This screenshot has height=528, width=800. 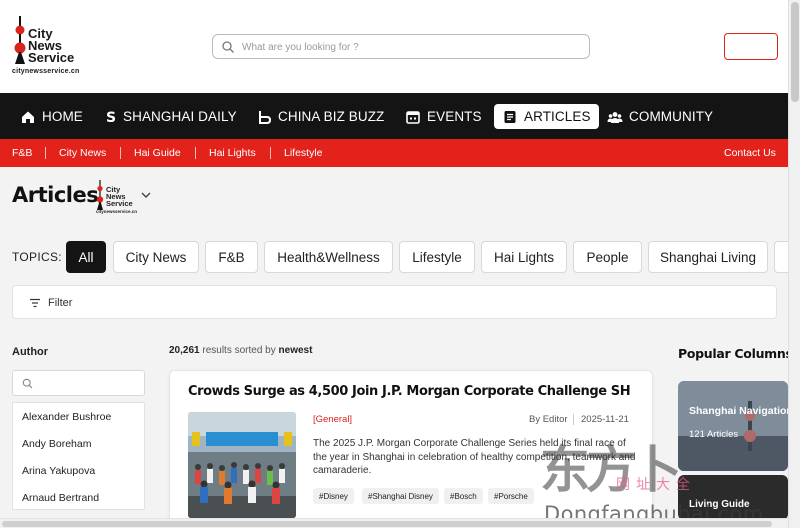 I want to click on topic-chip-health-wellness: Health&Wellness, so click(x=328, y=257).